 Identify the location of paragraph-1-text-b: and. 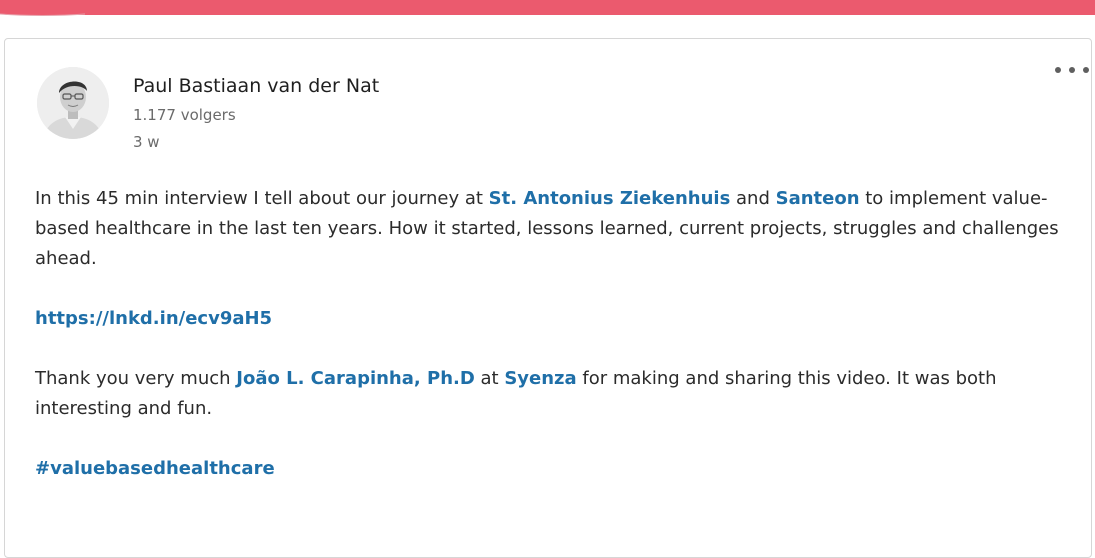
(753, 198).